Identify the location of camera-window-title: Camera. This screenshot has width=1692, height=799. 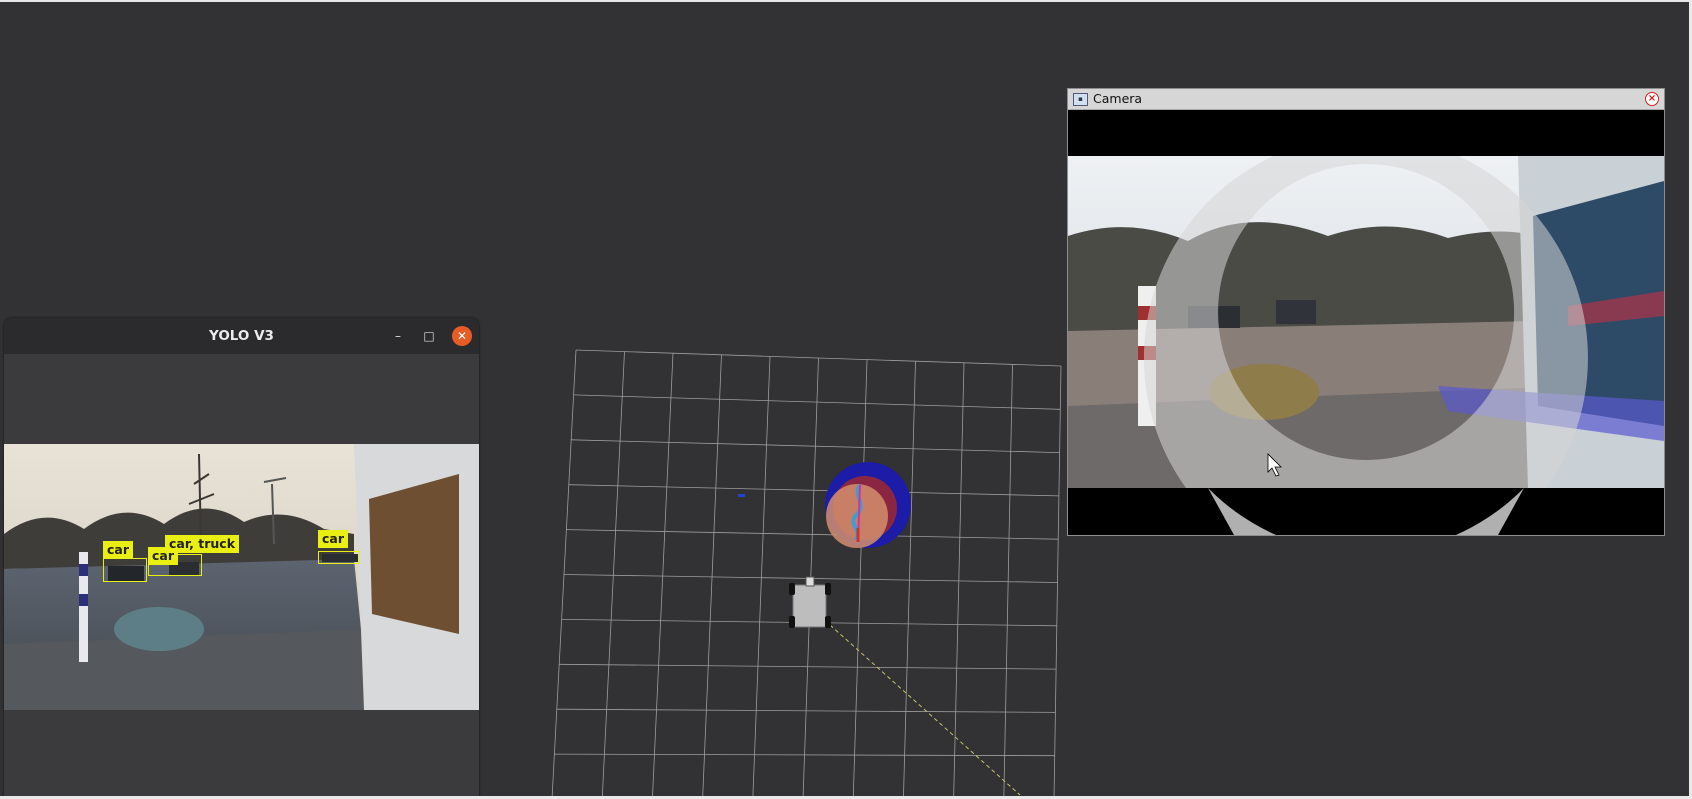
(1118, 98).